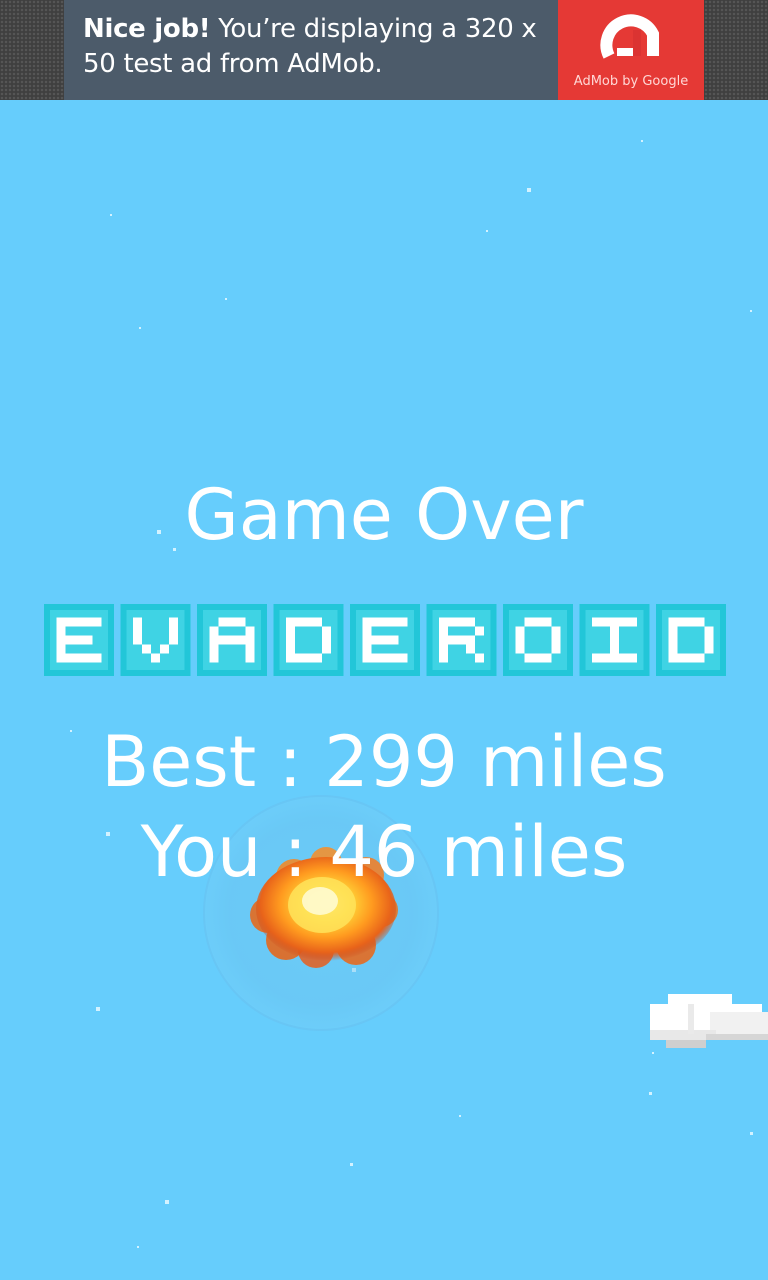 This screenshot has height=1280, width=768. Describe the element at coordinates (308, 640) in the screenshot. I see `logo-letter-d` at that location.